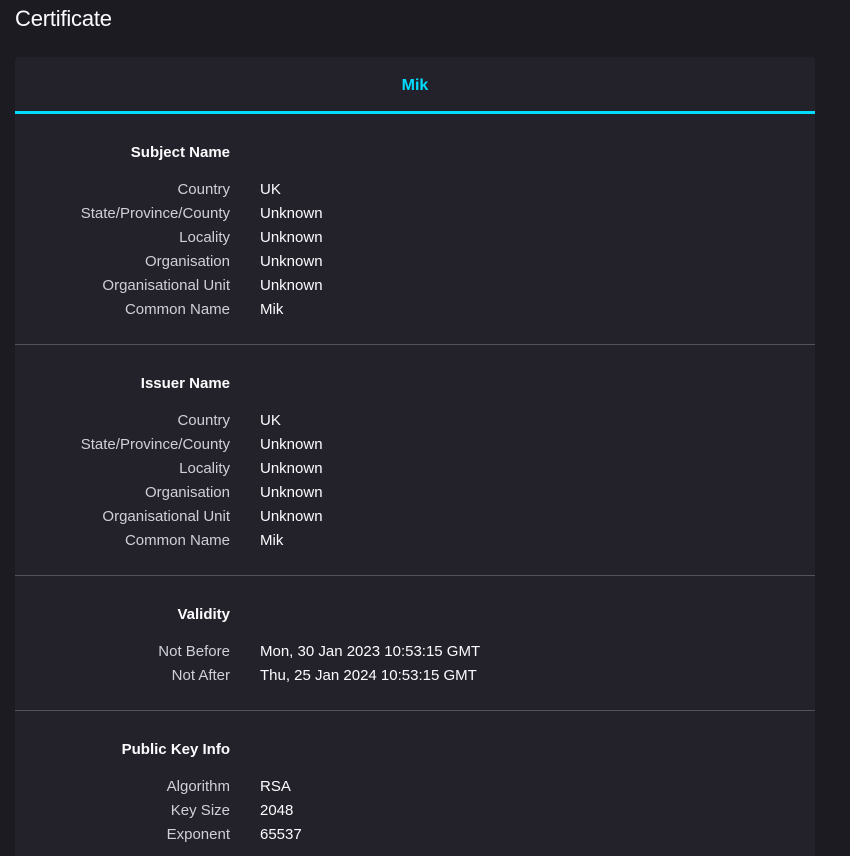 The height and width of the screenshot is (856, 850). I want to click on field-label: Key Size, so click(200, 810).